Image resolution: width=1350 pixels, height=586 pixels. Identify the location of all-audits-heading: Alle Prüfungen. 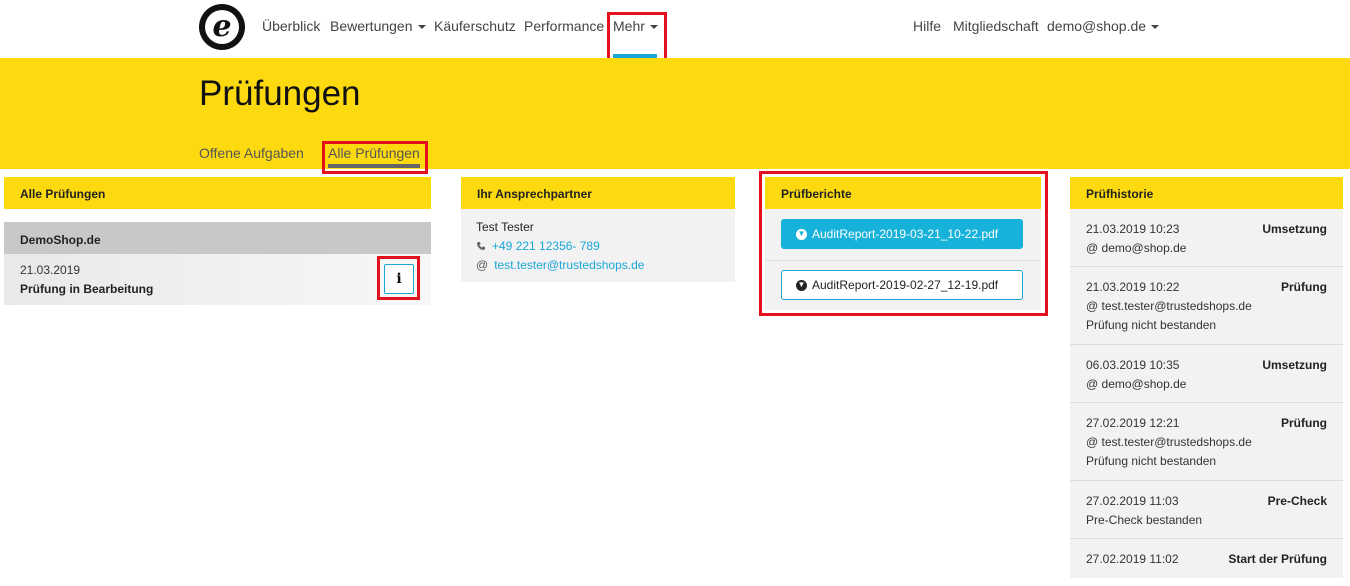
(217, 193).